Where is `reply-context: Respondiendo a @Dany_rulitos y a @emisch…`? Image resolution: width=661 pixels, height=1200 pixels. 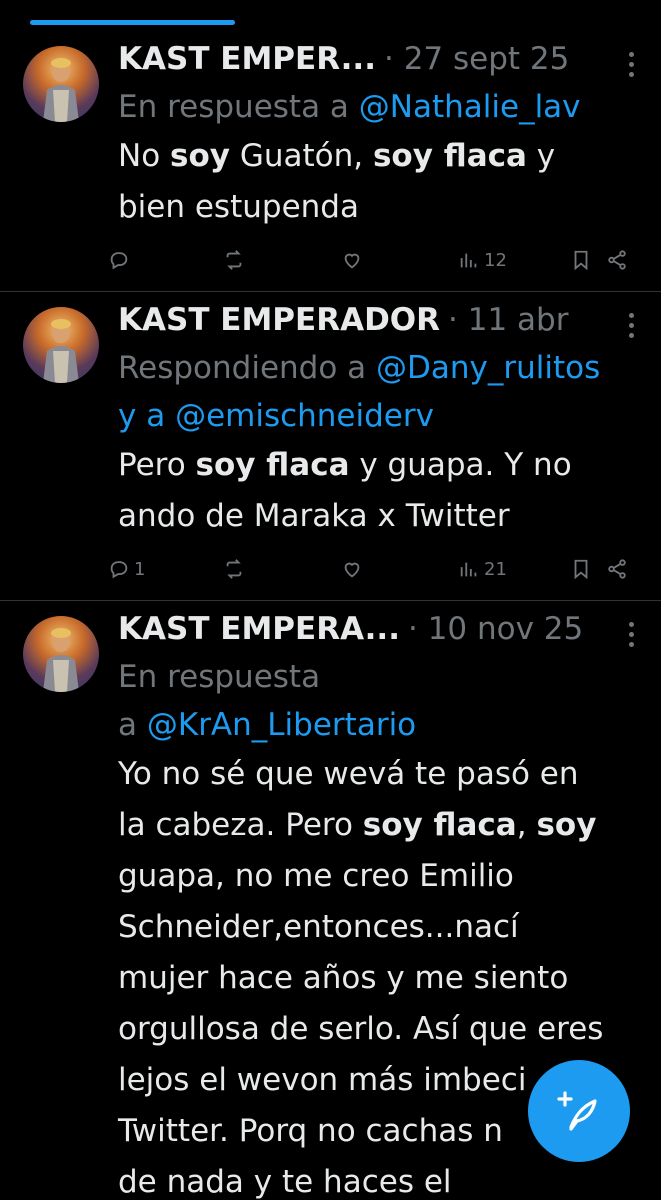 reply-context: Respondiendo a @Dany_rulitos y a @emisch… is located at coordinates (359, 392).